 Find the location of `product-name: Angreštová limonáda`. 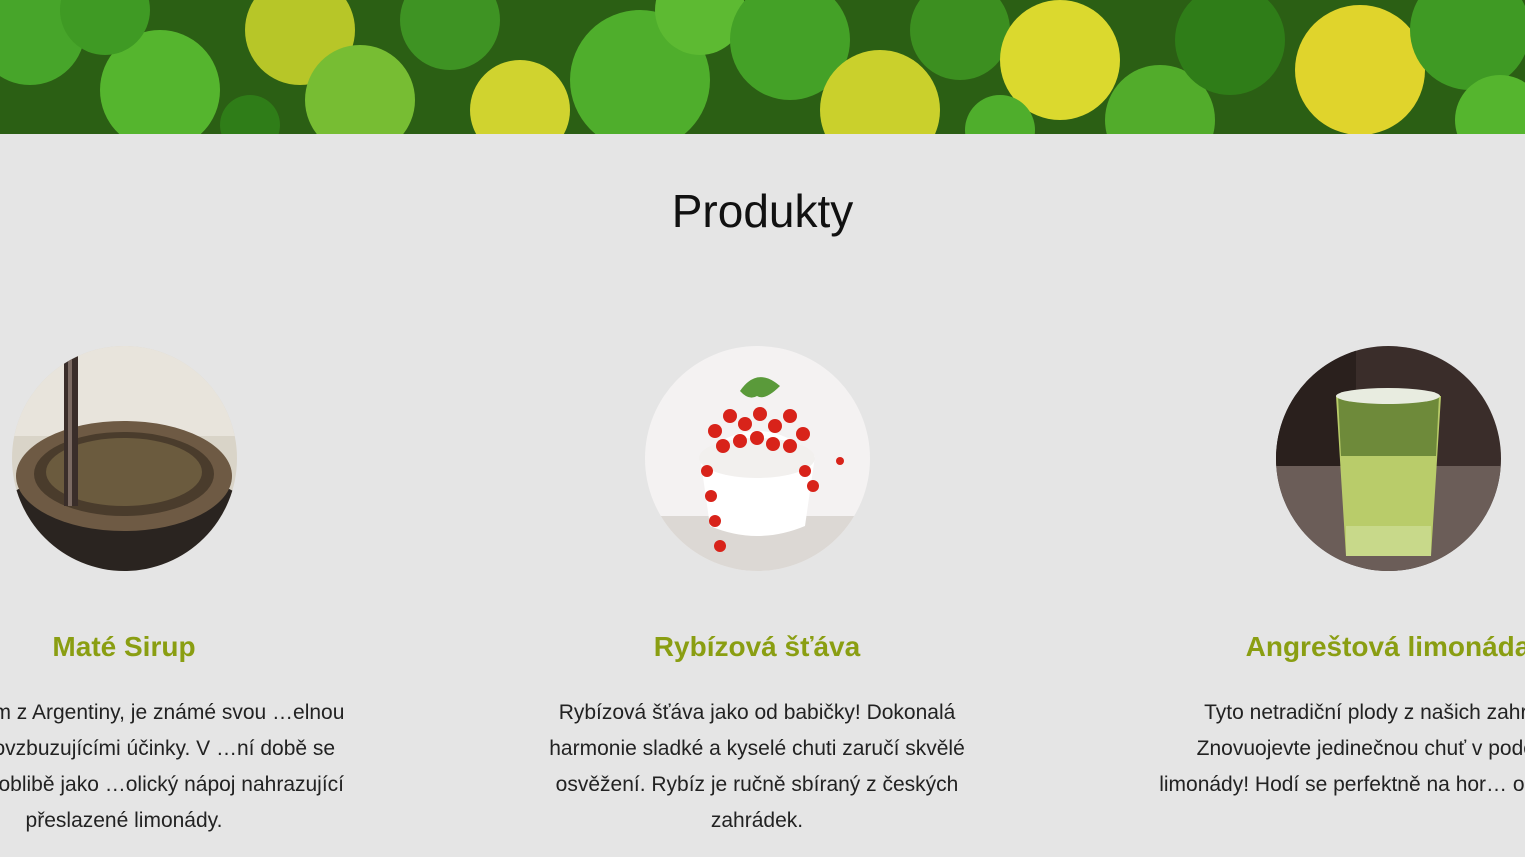

product-name: Angreštová limonáda is located at coordinates (1385, 646).